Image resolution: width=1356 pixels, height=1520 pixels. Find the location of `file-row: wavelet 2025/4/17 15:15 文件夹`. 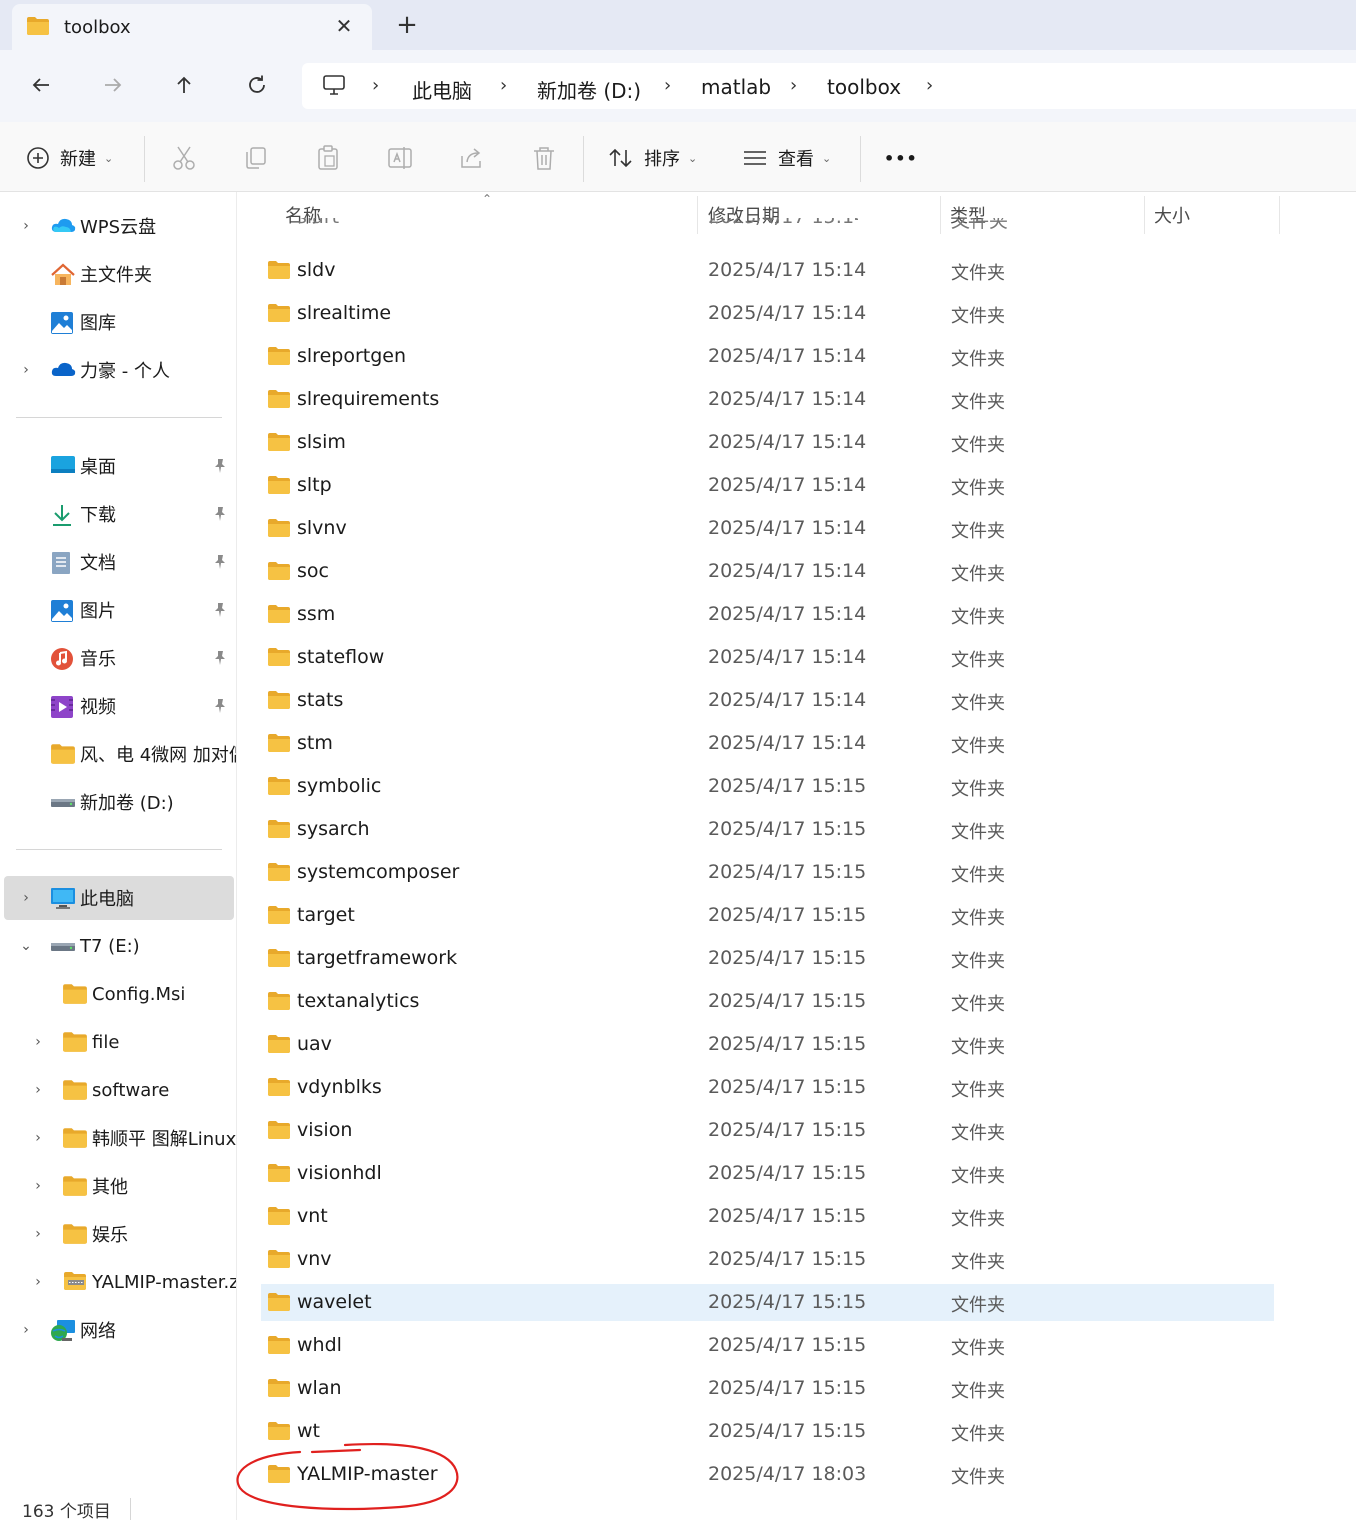

file-row: wavelet 2025/4/17 15:15 文件夹 is located at coordinates (767, 1302).